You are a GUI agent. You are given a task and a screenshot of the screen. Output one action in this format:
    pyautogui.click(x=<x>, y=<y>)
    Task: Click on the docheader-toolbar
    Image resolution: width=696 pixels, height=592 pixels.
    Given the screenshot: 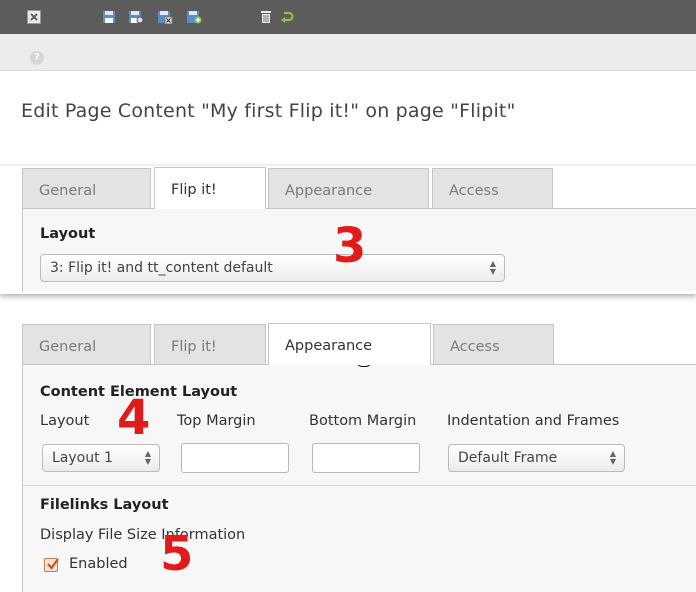 What is the action you would take?
    pyautogui.click(x=348, y=17)
    